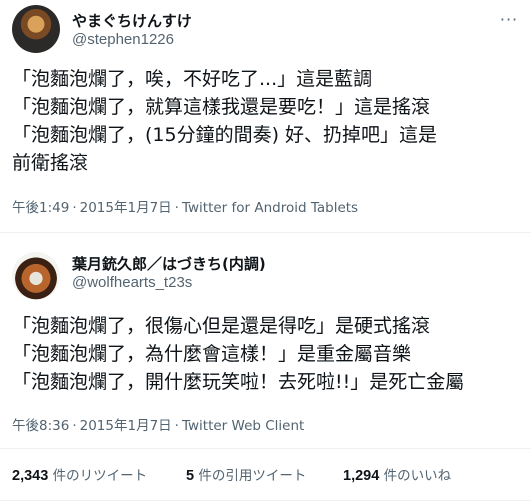 The image size is (531, 501). I want to click on tweet-text-line: 前衛搖滾, so click(50, 163).